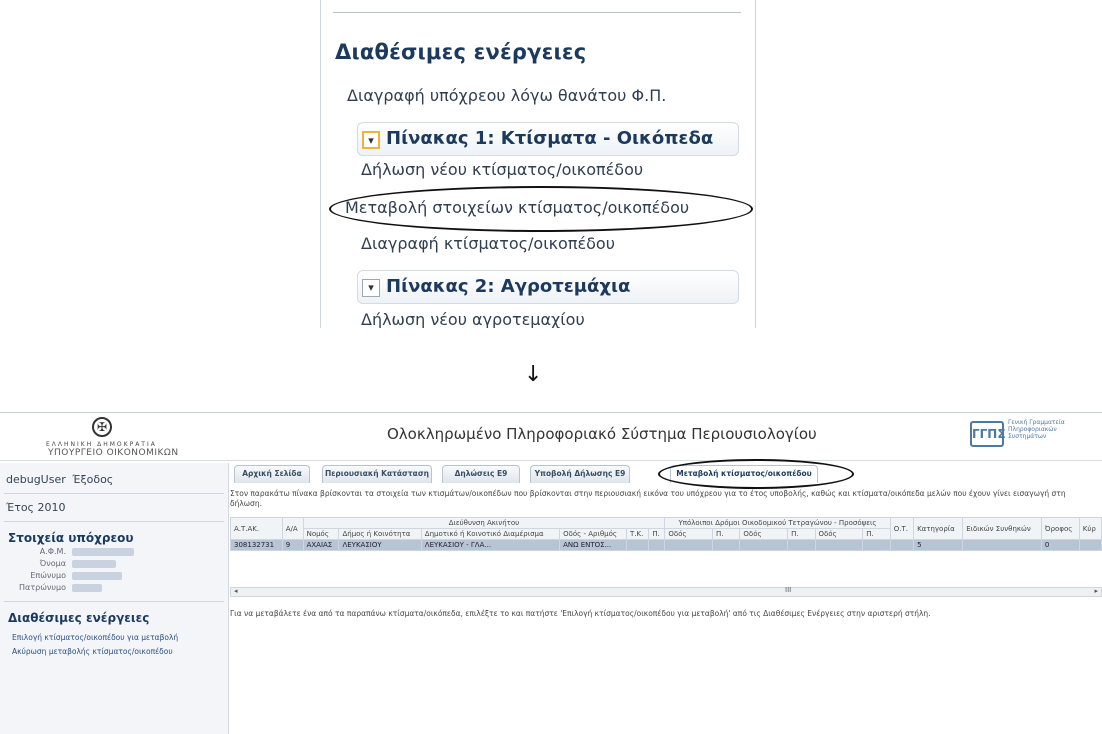  Describe the element at coordinates (461, 52) in the screenshot. I see `available-actions-heading: Διαθέσιμες ενέργειες` at that location.